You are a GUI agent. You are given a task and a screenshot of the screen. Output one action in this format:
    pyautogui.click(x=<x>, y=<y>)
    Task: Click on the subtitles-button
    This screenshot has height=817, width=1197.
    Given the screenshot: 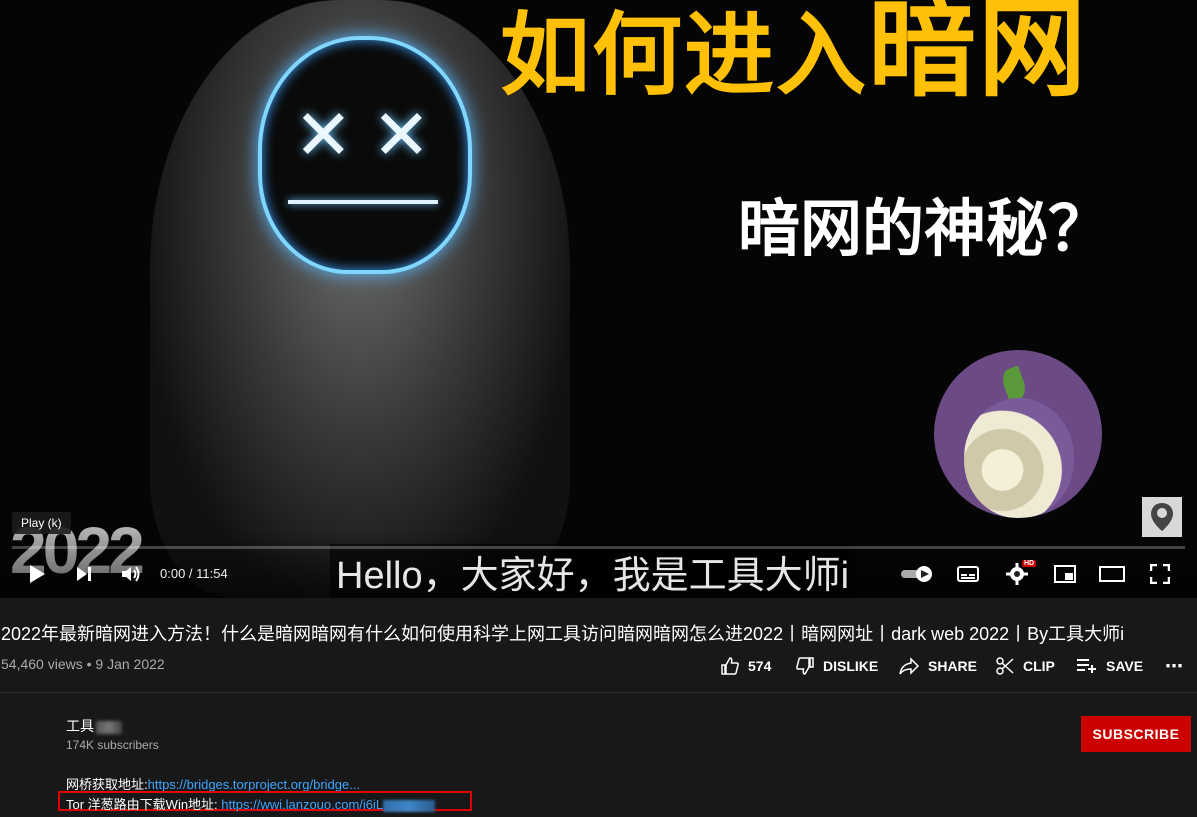 What is the action you would take?
    pyautogui.click(x=968, y=574)
    